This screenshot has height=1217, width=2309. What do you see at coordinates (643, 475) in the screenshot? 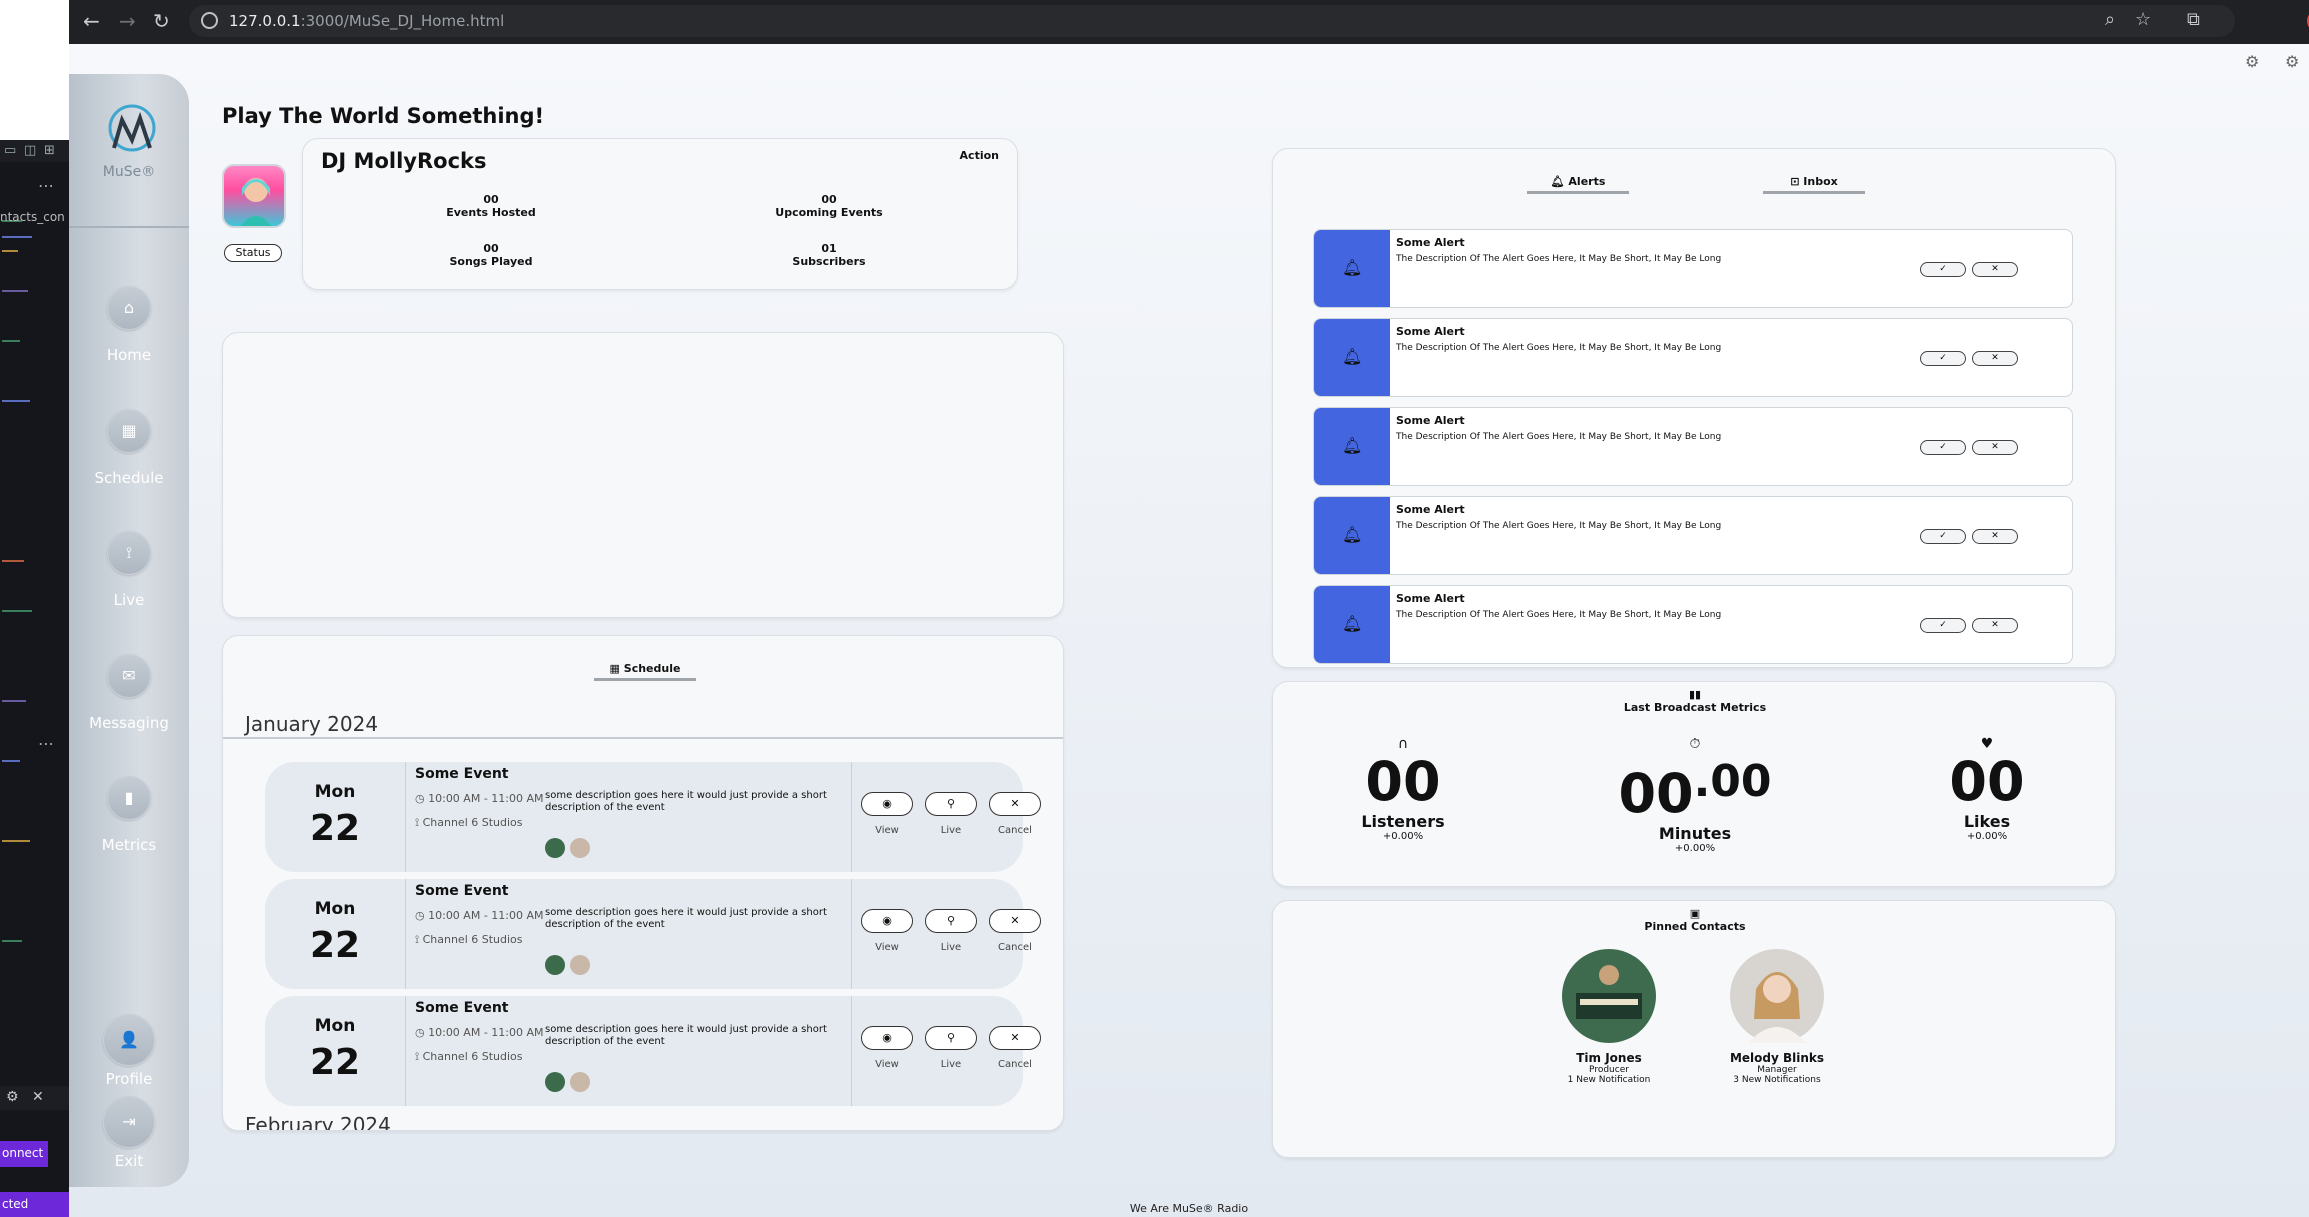
I see `content-panel` at bounding box center [643, 475].